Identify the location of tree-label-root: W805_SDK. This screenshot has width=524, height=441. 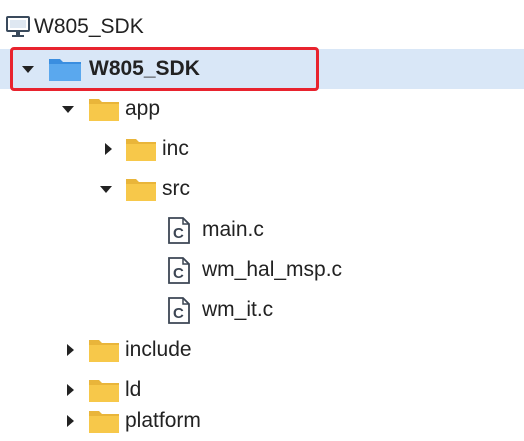
(89, 26).